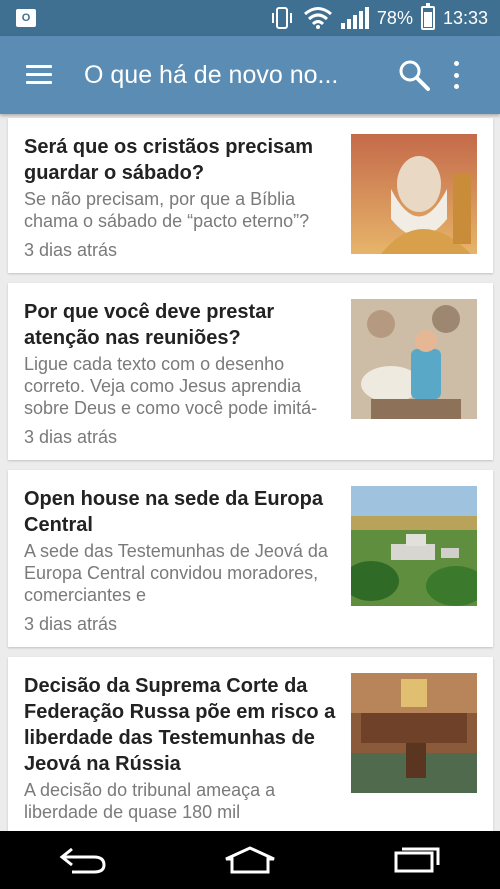 The image size is (500, 889). I want to click on status-bar: O 78% 13:33, so click(250, 18).